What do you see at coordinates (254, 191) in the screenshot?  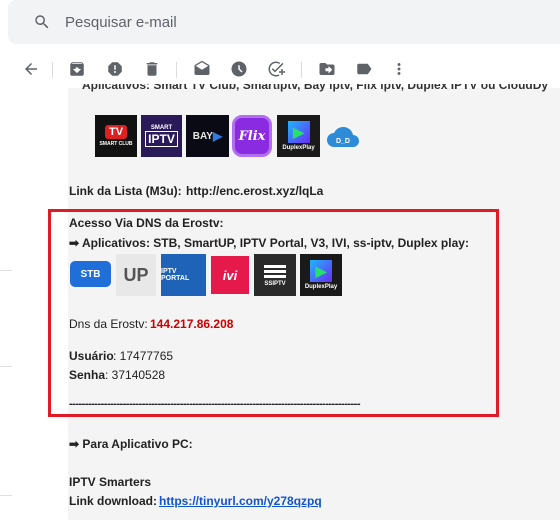 I see `list-link-value: http://enc.erost.xyz/lqLa` at bounding box center [254, 191].